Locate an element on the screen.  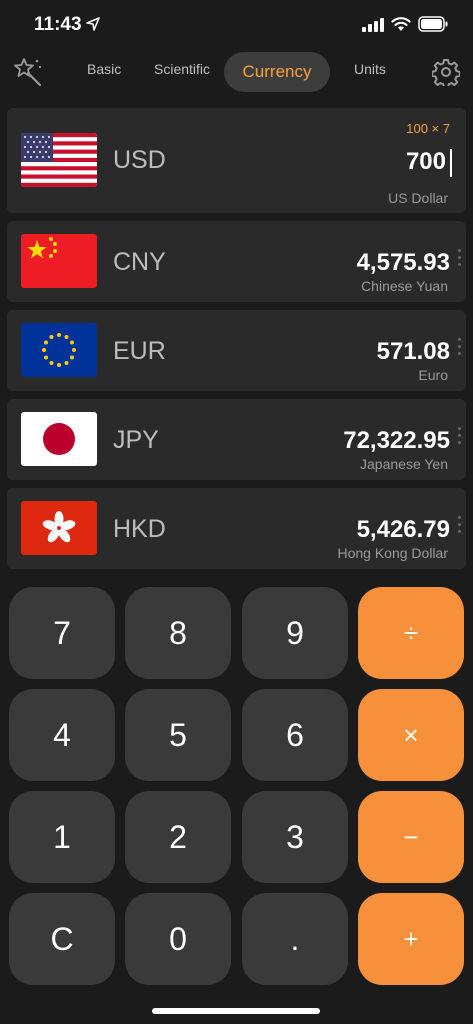
key-7: 7 is located at coordinates (62, 633).